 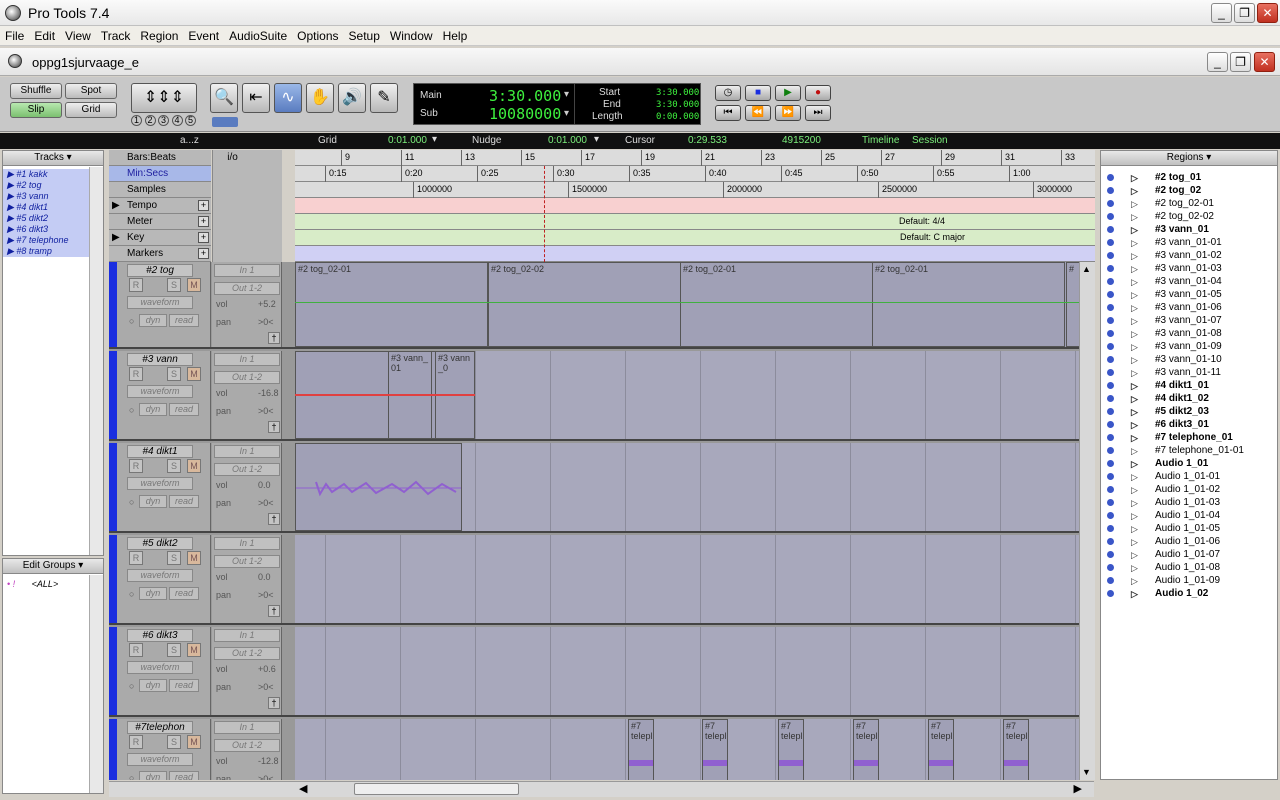 I want to click on region-list-item: ▷ #5 dikt2_03, so click(x=1186, y=411).